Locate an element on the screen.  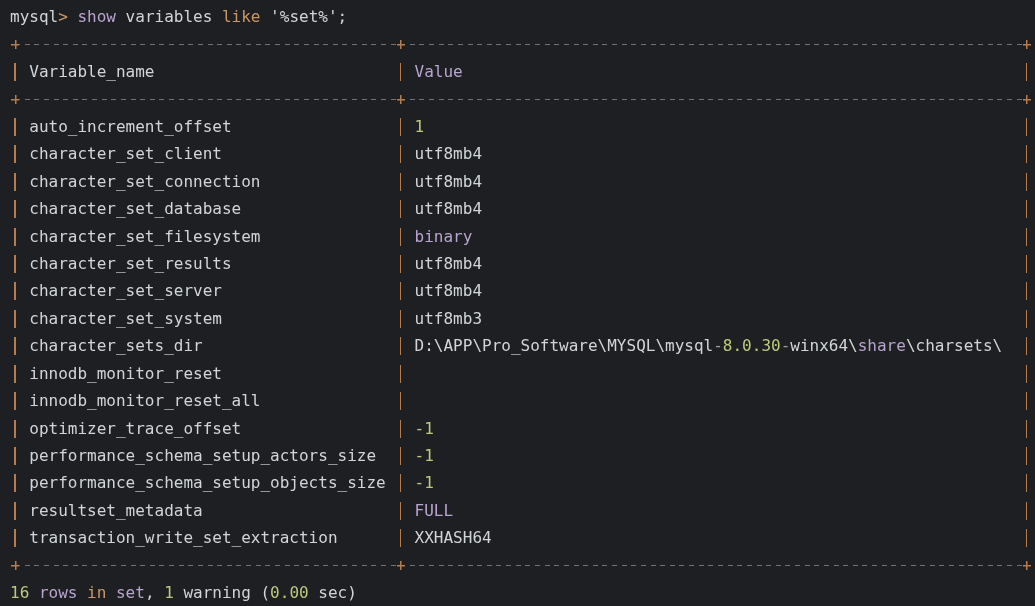
table-cell: innodb_monitor_reset is located at coordinates (125, 373).